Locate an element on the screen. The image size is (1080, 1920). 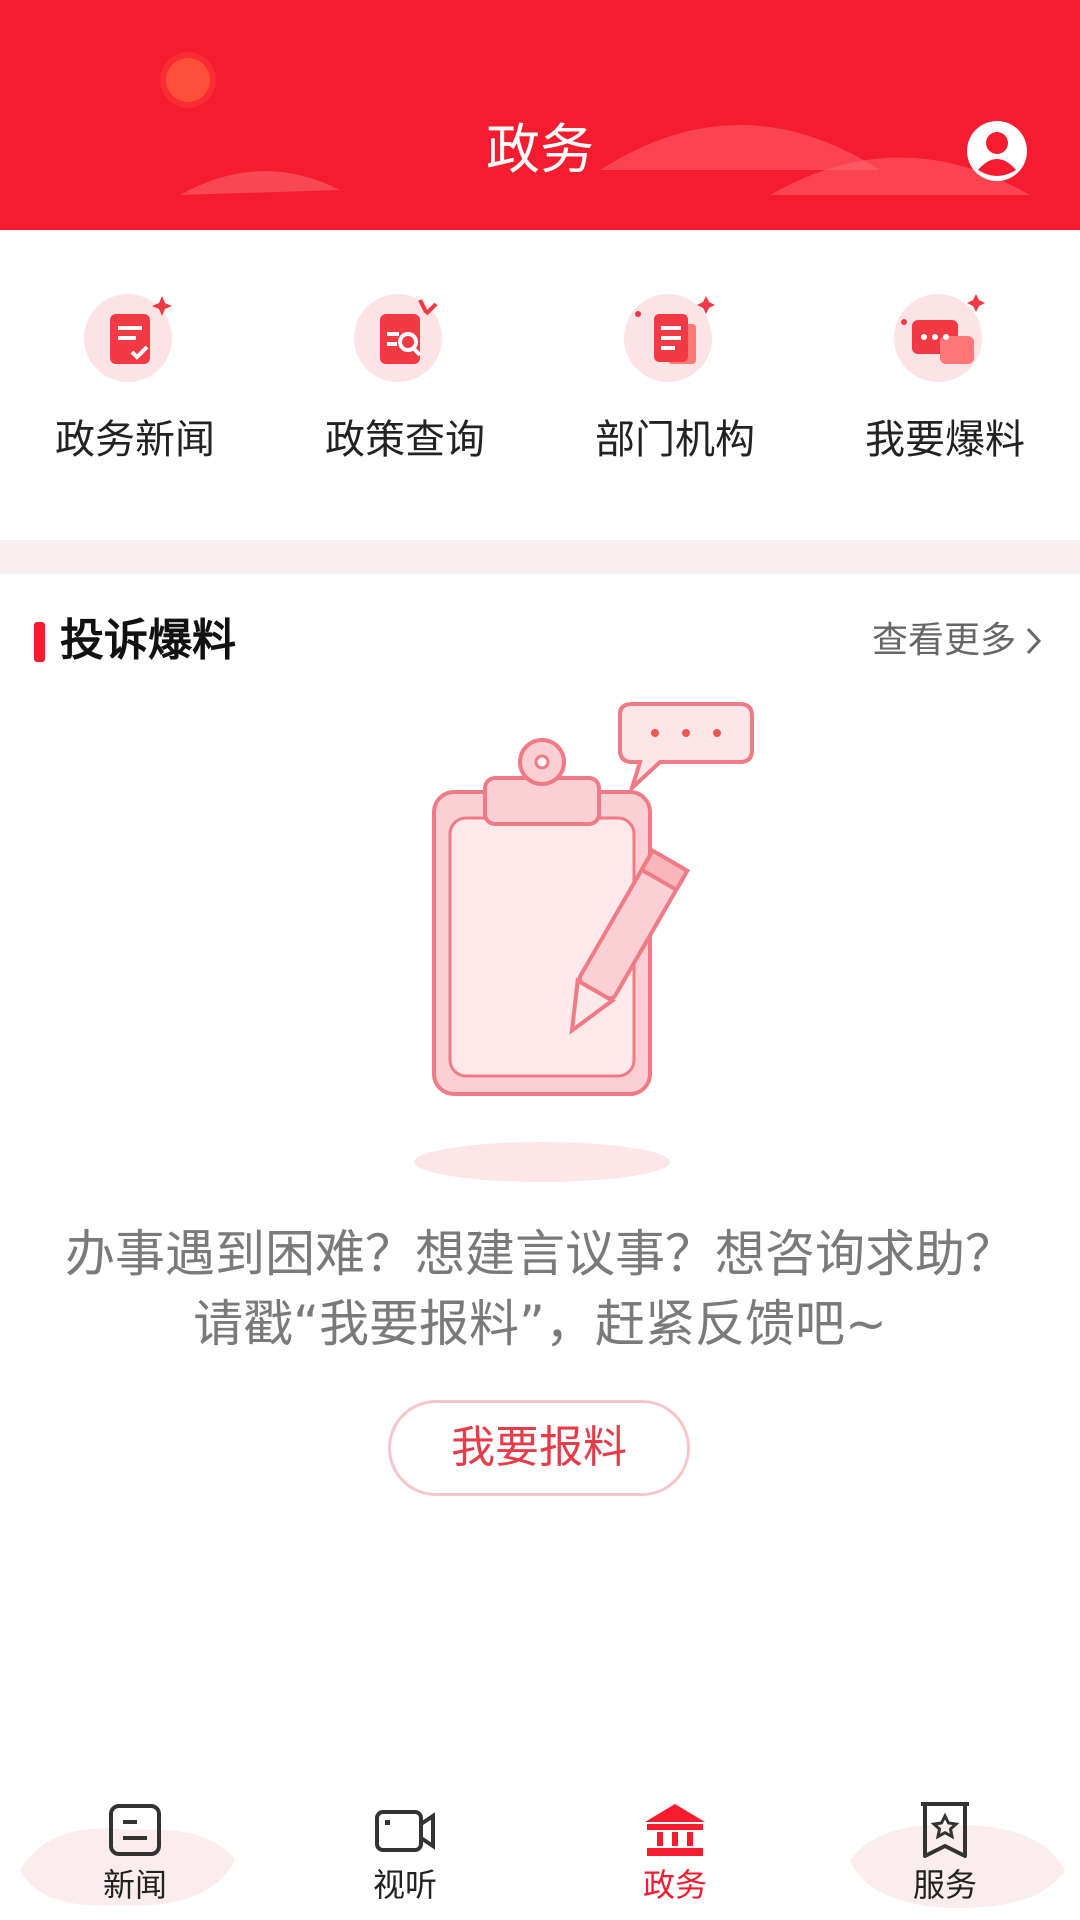
bottom-nav: 新闻 视听 政务 服务 is located at coordinates (540, 1850).